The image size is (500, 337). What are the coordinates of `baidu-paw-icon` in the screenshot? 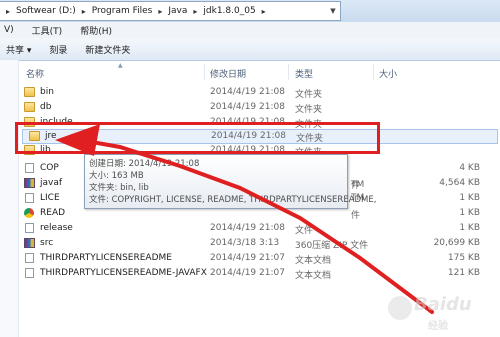 It's located at (400, 308).